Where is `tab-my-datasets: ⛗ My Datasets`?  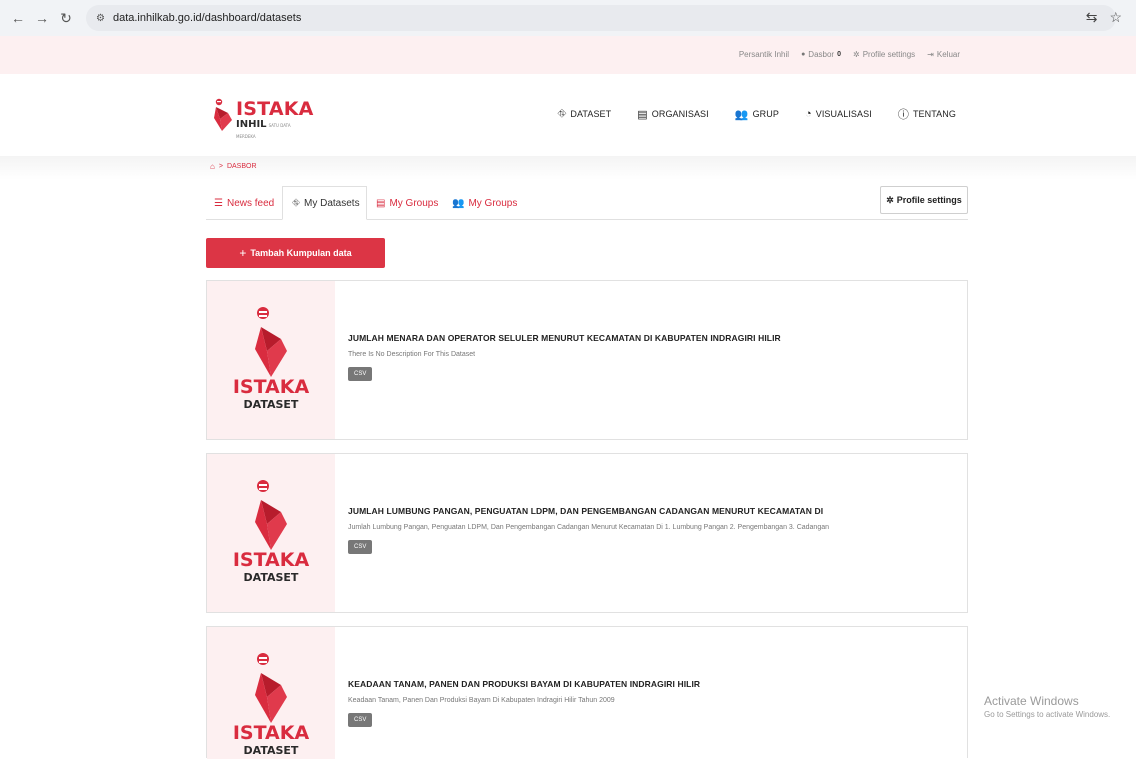
tab-my-datasets: ⛗ My Datasets is located at coordinates (324, 203).